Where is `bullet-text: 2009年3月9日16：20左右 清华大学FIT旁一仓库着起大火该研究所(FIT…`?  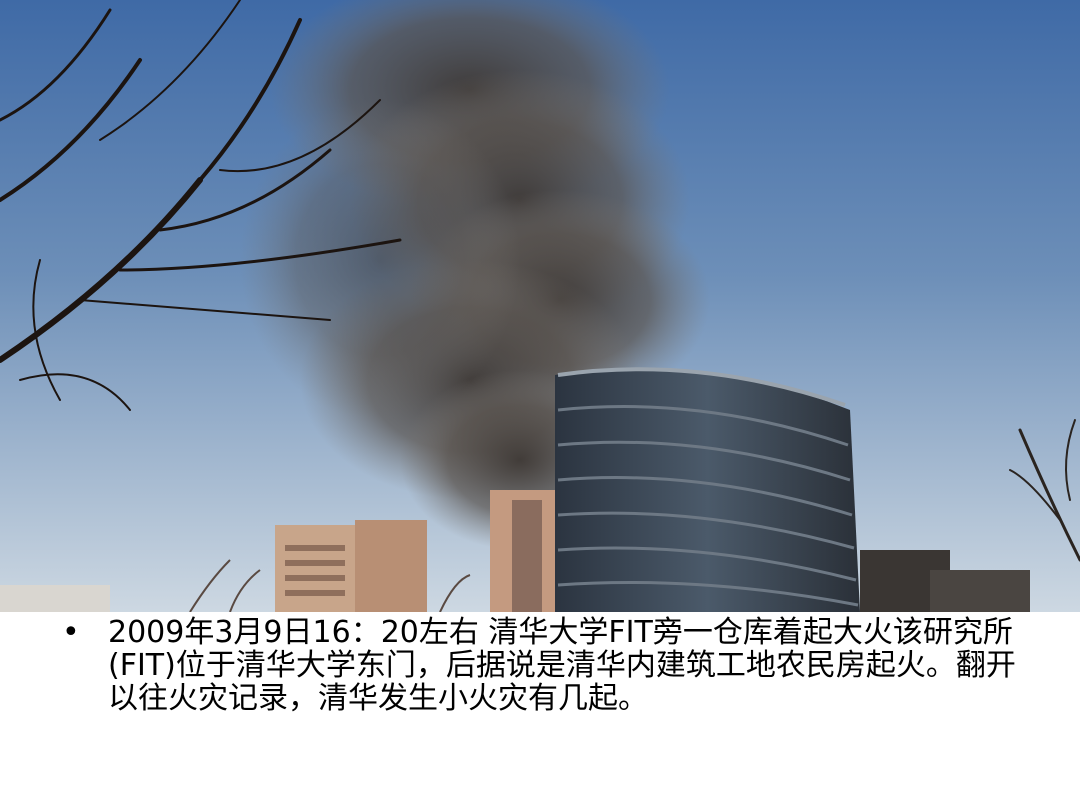
bullet-text: 2009年3月9日16：20左右 清华大学FIT旁一仓库着起大火该研究所(FIT… is located at coordinates (562, 665).